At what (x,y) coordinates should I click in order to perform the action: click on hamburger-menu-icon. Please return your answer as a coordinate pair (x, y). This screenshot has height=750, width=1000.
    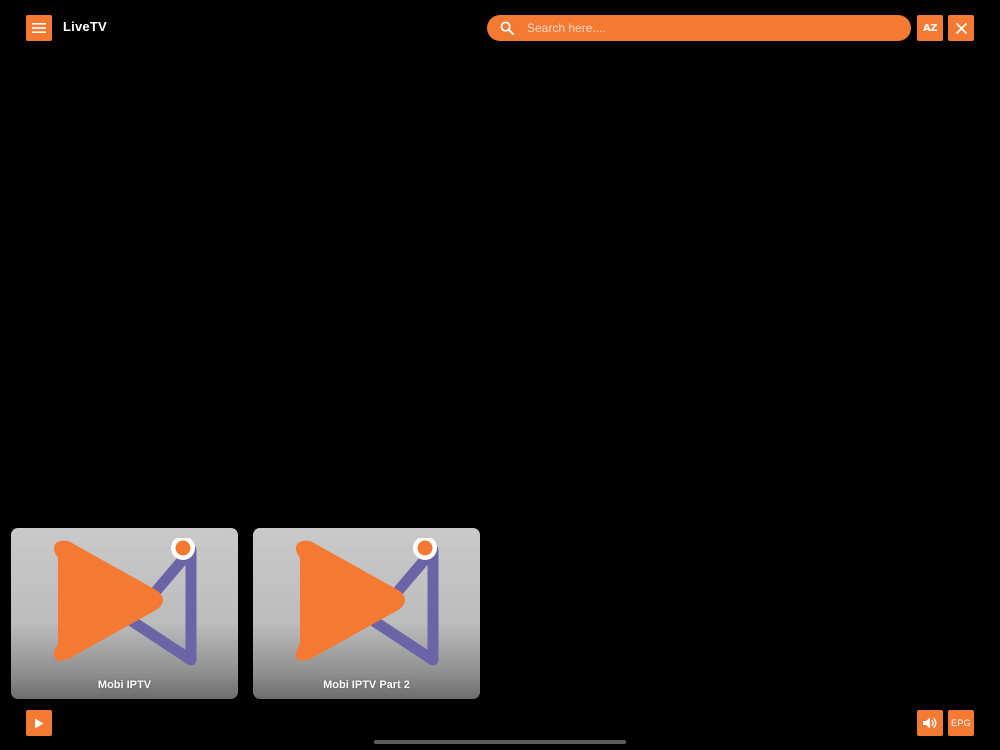
    Looking at the image, I should click on (39, 28).